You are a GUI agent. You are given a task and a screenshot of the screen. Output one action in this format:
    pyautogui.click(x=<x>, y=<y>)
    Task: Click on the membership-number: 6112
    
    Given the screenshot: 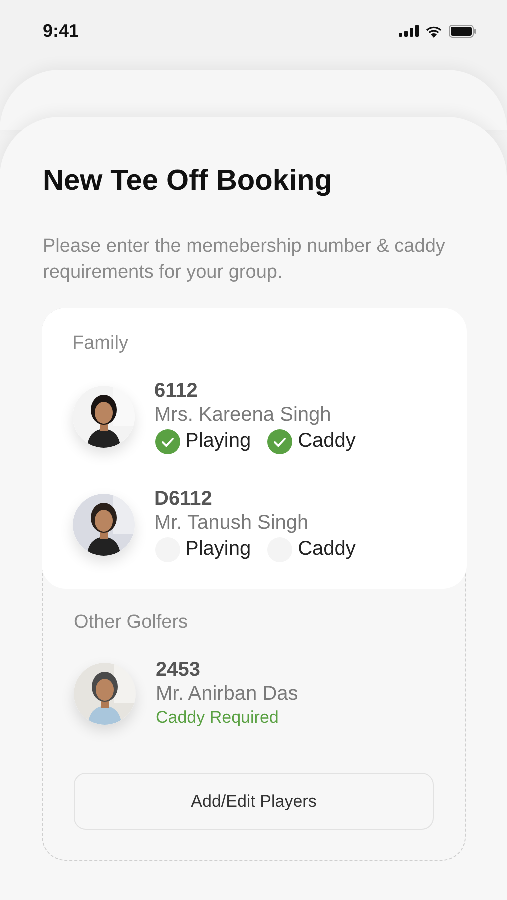 What is the action you would take?
    pyautogui.click(x=176, y=390)
    